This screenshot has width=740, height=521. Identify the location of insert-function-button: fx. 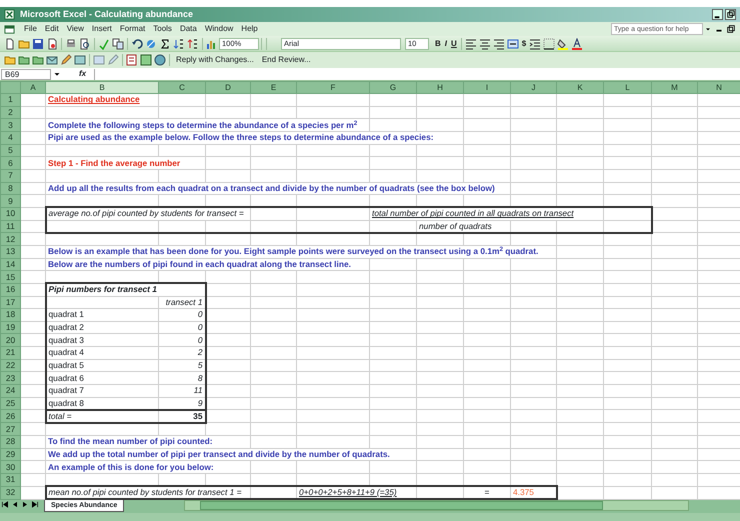
(82, 74).